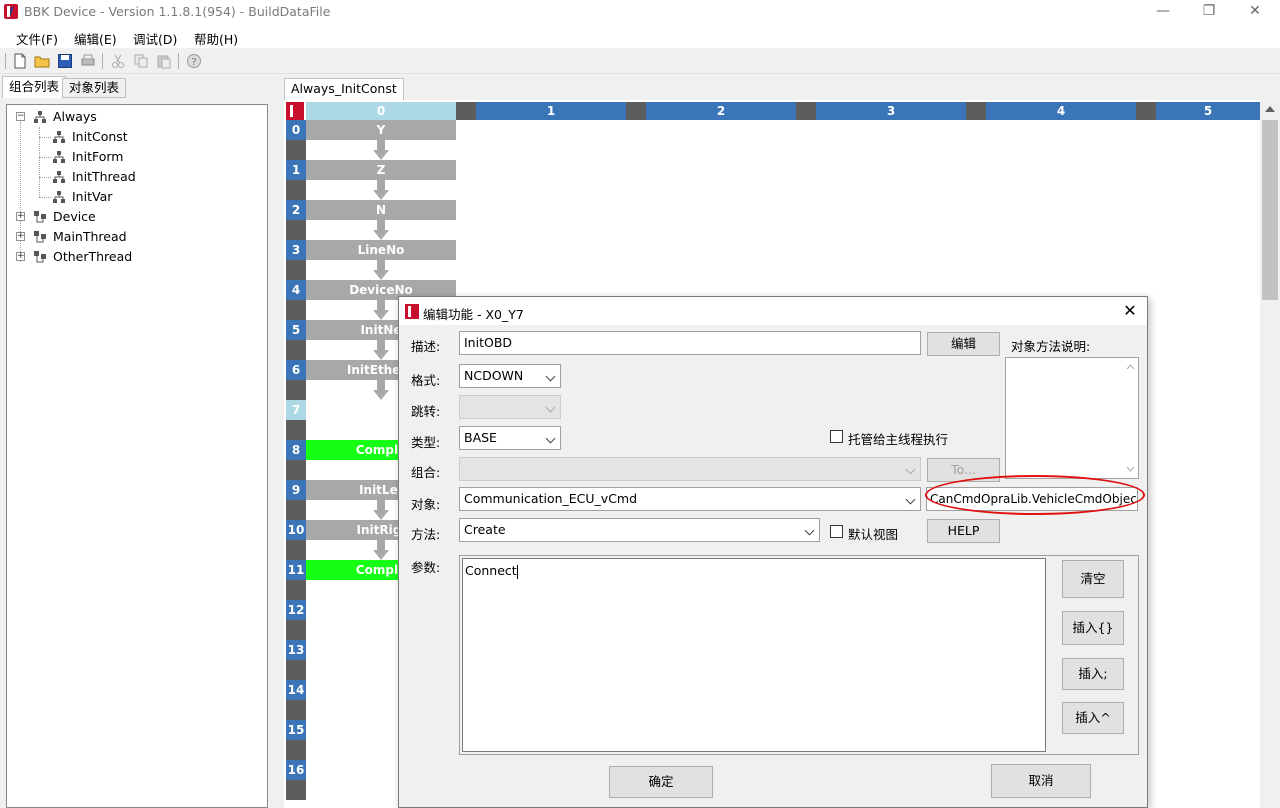  Describe the element at coordinates (135, 137) in the screenshot. I see `tree-node-initconst: InitConst` at that location.